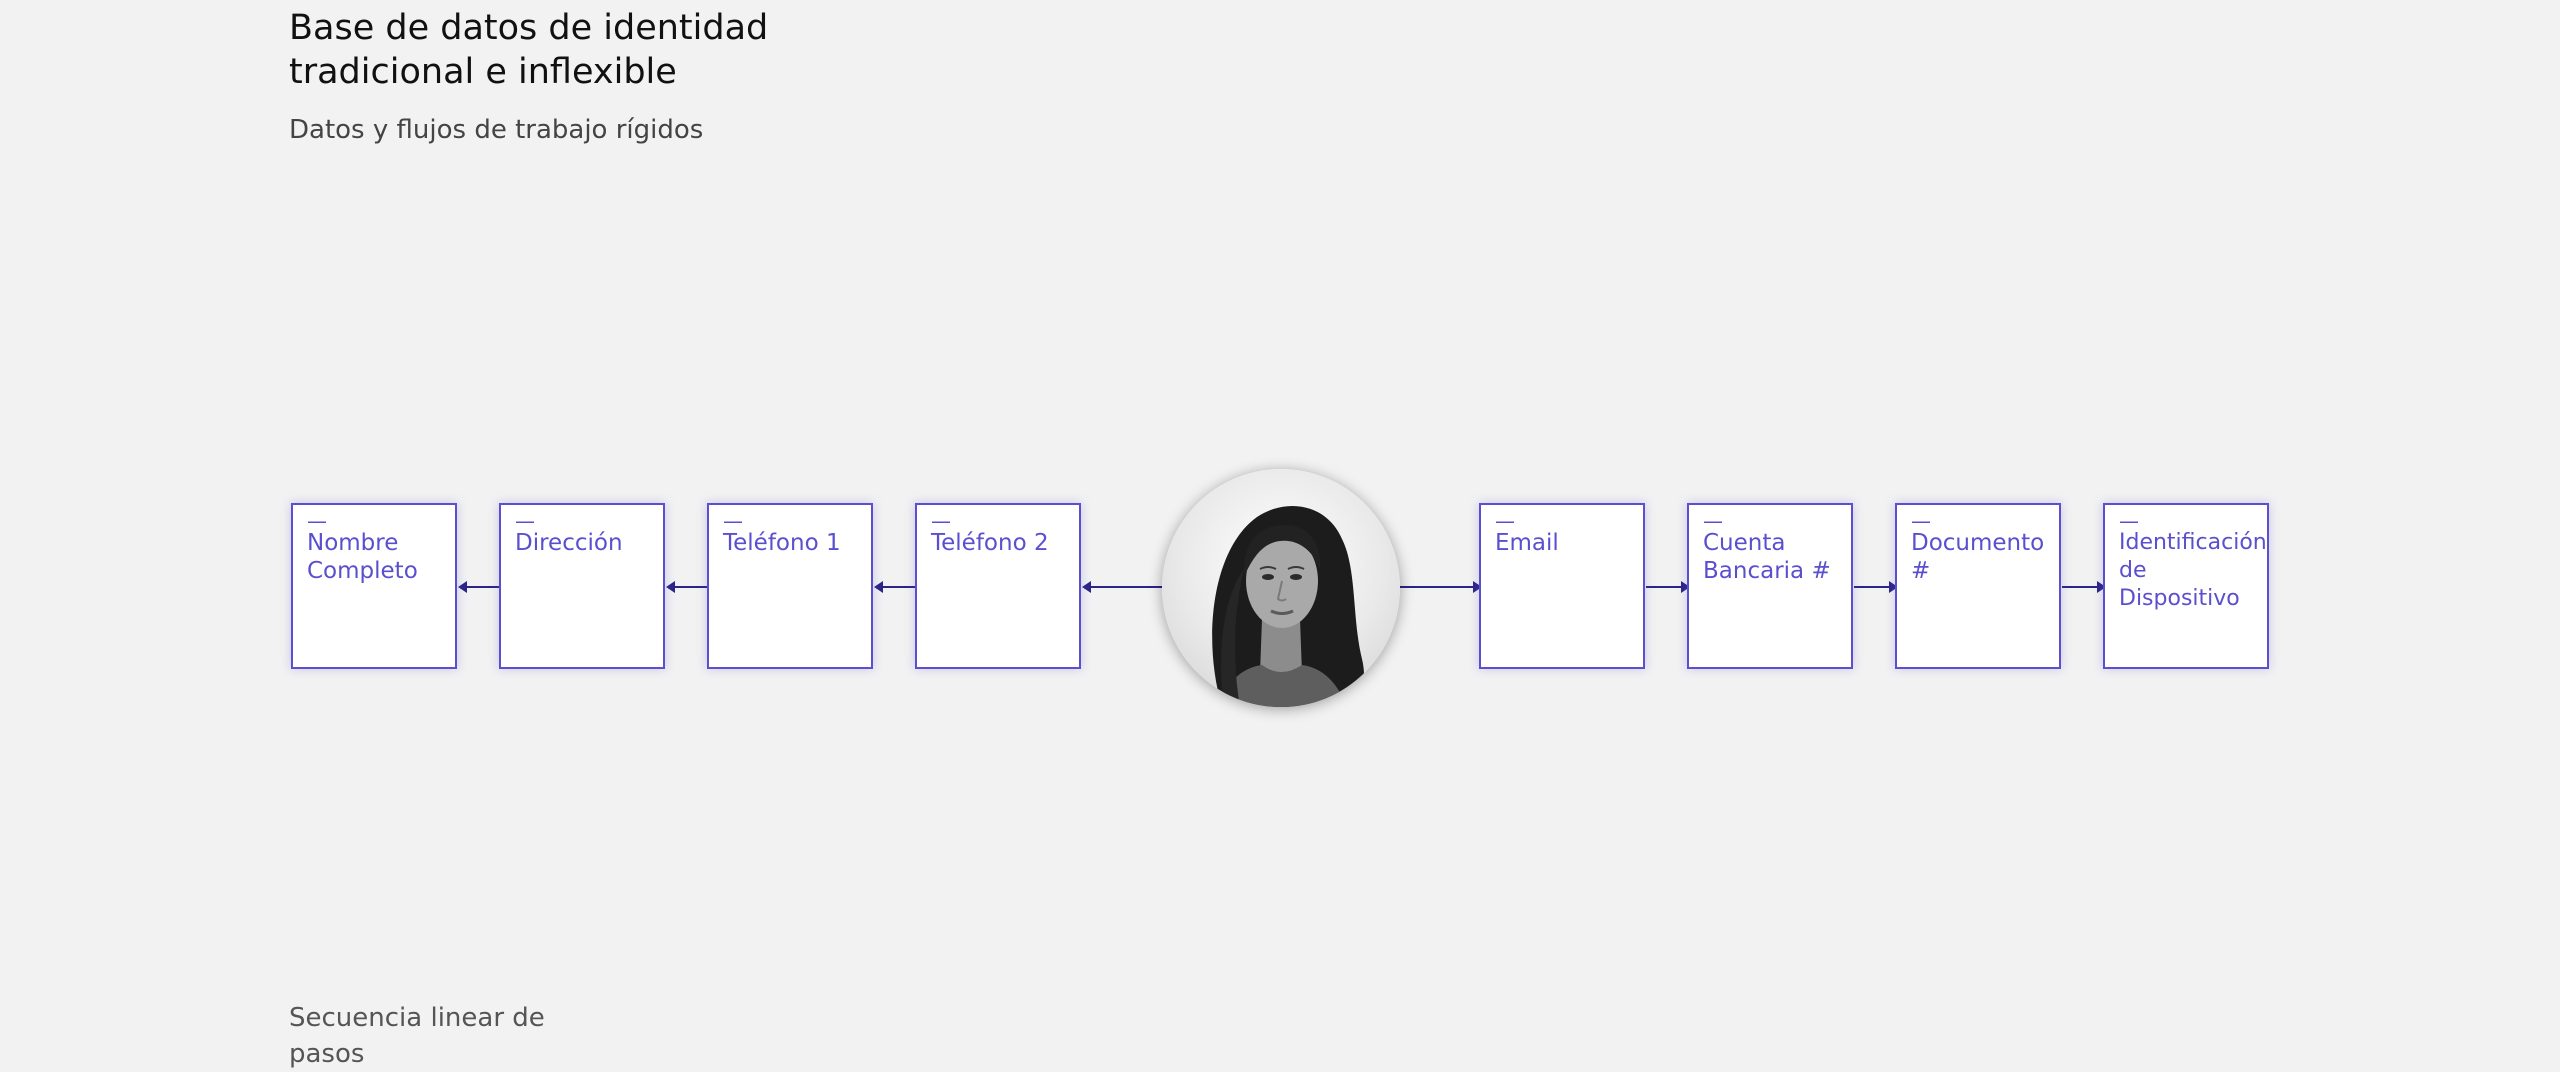 The height and width of the screenshot is (1072, 2560). What do you see at coordinates (1562, 586) in the screenshot?
I see `node-email: — Email` at bounding box center [1562, 586].